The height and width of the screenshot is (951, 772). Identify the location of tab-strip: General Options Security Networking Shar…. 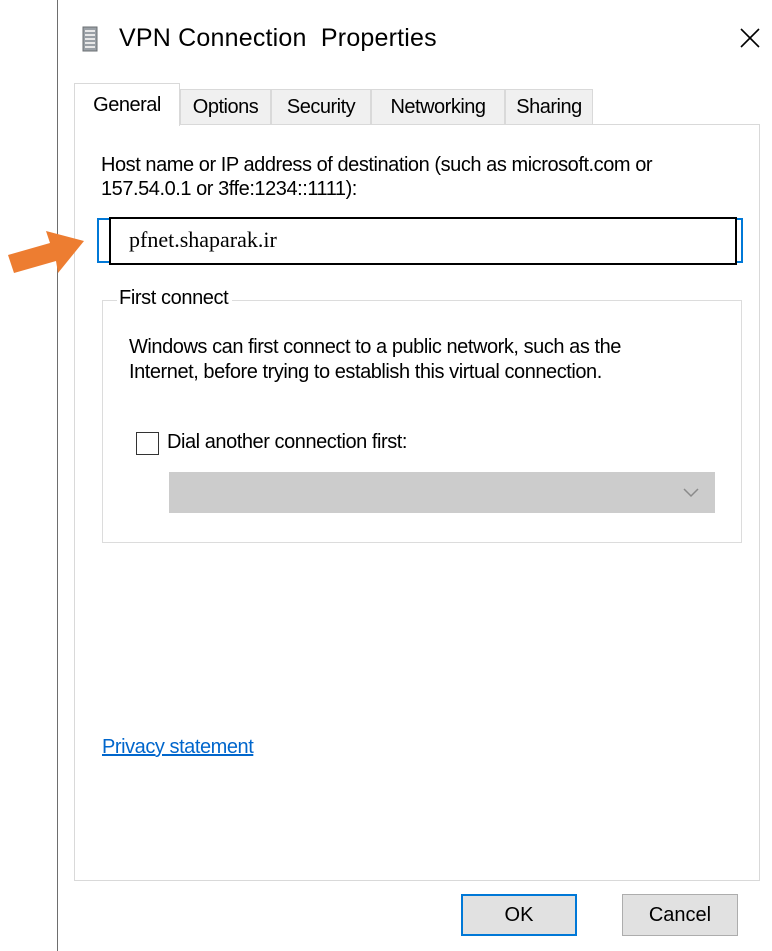
(374, 104).